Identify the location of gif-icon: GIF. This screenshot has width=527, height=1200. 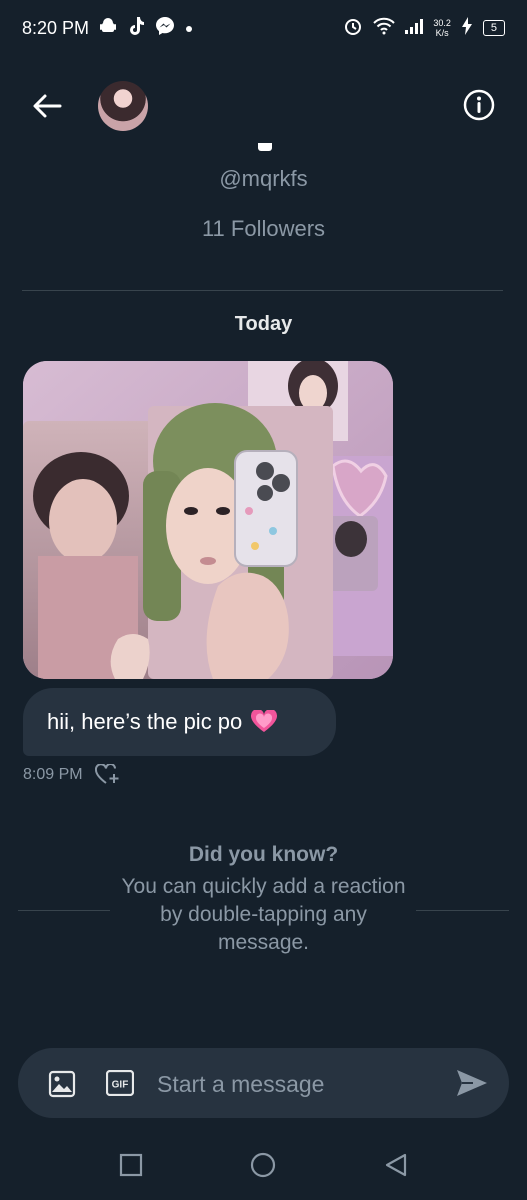
(120, 1083).